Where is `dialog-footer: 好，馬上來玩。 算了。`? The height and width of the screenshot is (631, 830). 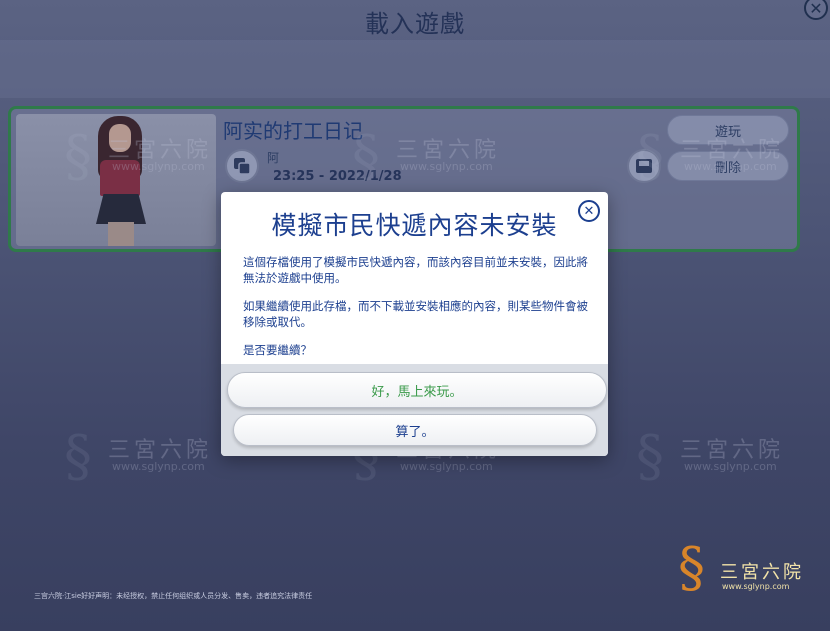
dialog-footer: 好，馬上來玩。 算了。 is located at coordinates (414, 410).